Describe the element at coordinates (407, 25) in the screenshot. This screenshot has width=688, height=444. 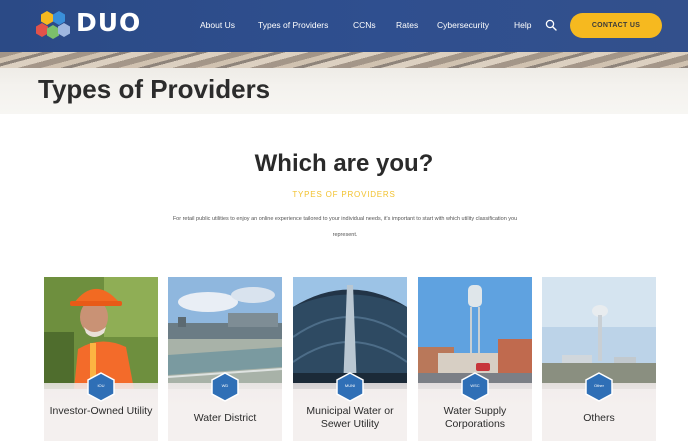
I see `nav-link-rates: Rates` at that location.